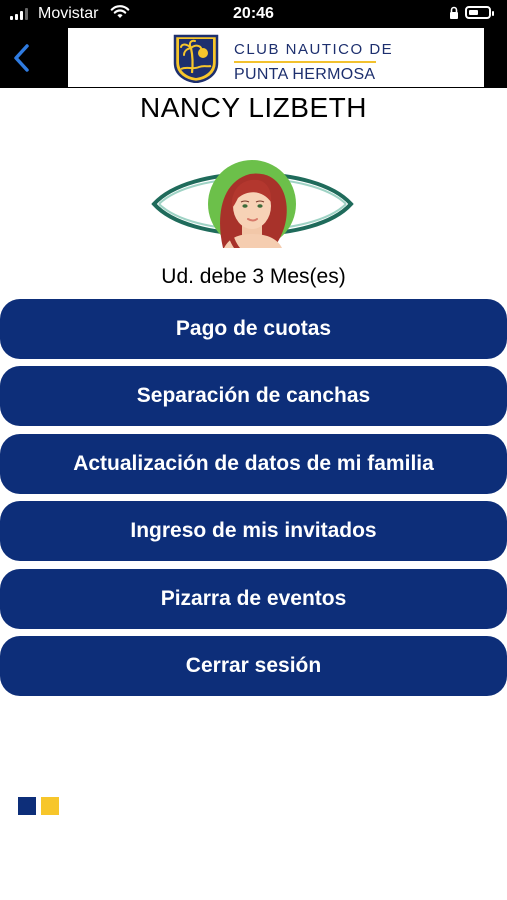 Image resolution: width=507 pixels, height=900 pixels. Describe the element at coordinates (479, 12) in the screenshot. I see `battery-icon` at that location.